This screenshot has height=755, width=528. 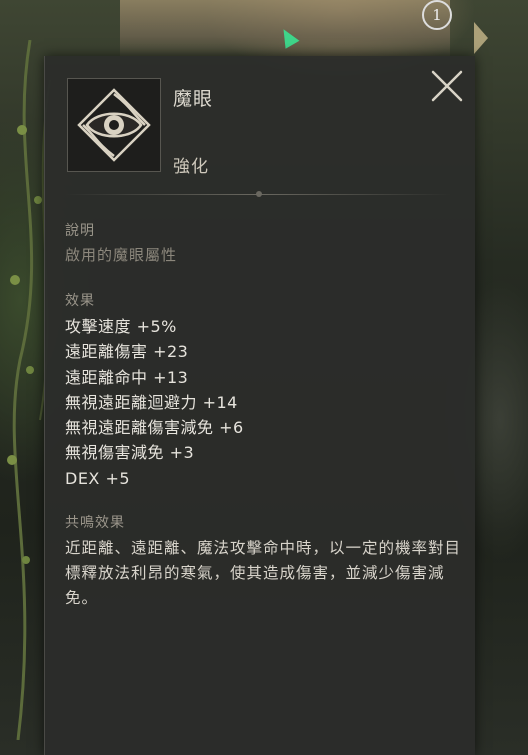 I want to click on resonance-title: 共鳴效果, so click(x=95, y=523).